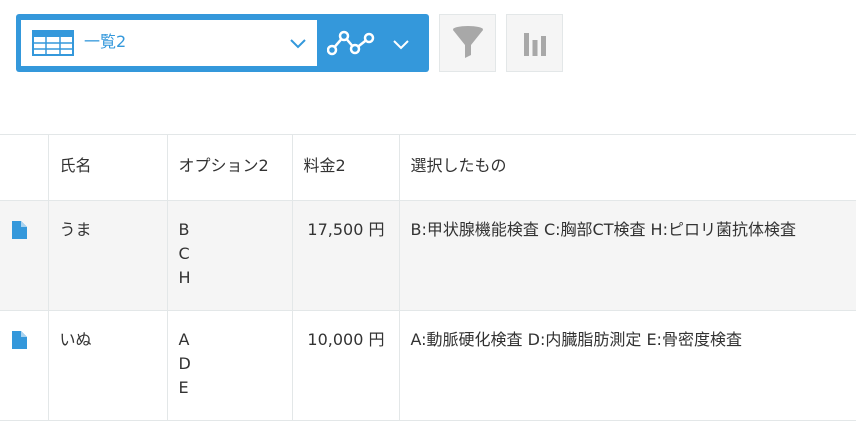  I want to click on cell-fee: 10,000 円, so click(345, 365).